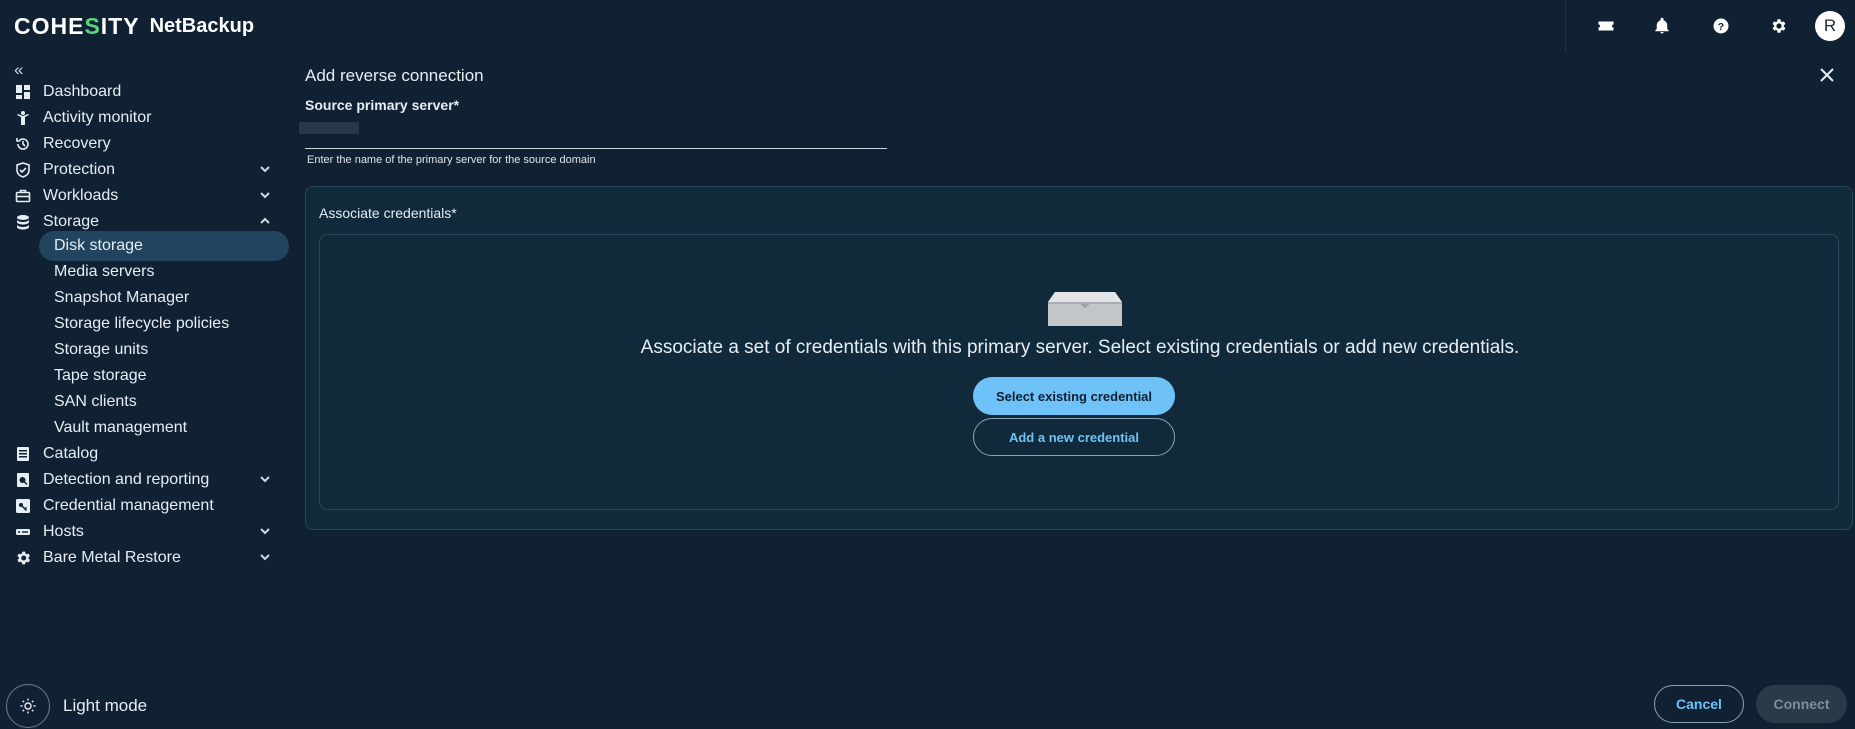 The height and width of the screenshot is (729, 1855). What do you see at coordinates (1779, 26) in the screenshot?
I see `gear-icon` at bounding box center [1779, 26].